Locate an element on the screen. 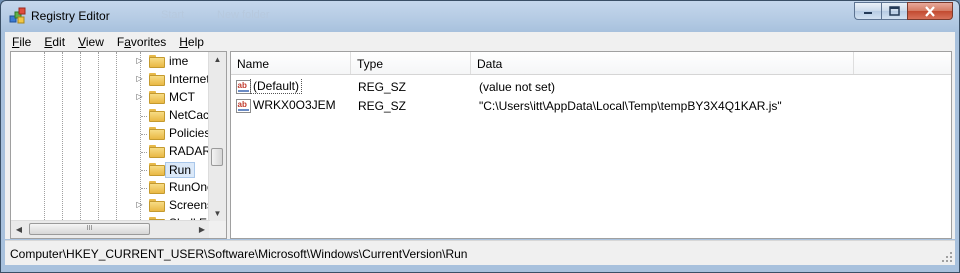  value-data: (value not set) is located at coordinates (517, 86).